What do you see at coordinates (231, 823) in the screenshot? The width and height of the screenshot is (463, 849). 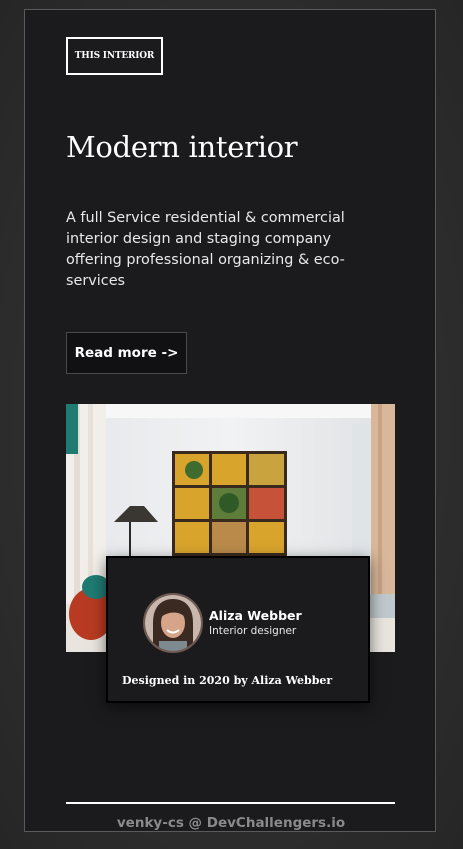 I see `footer-credit: venky-cs @ DevChallengers.io` at bounding box center [231, 823].